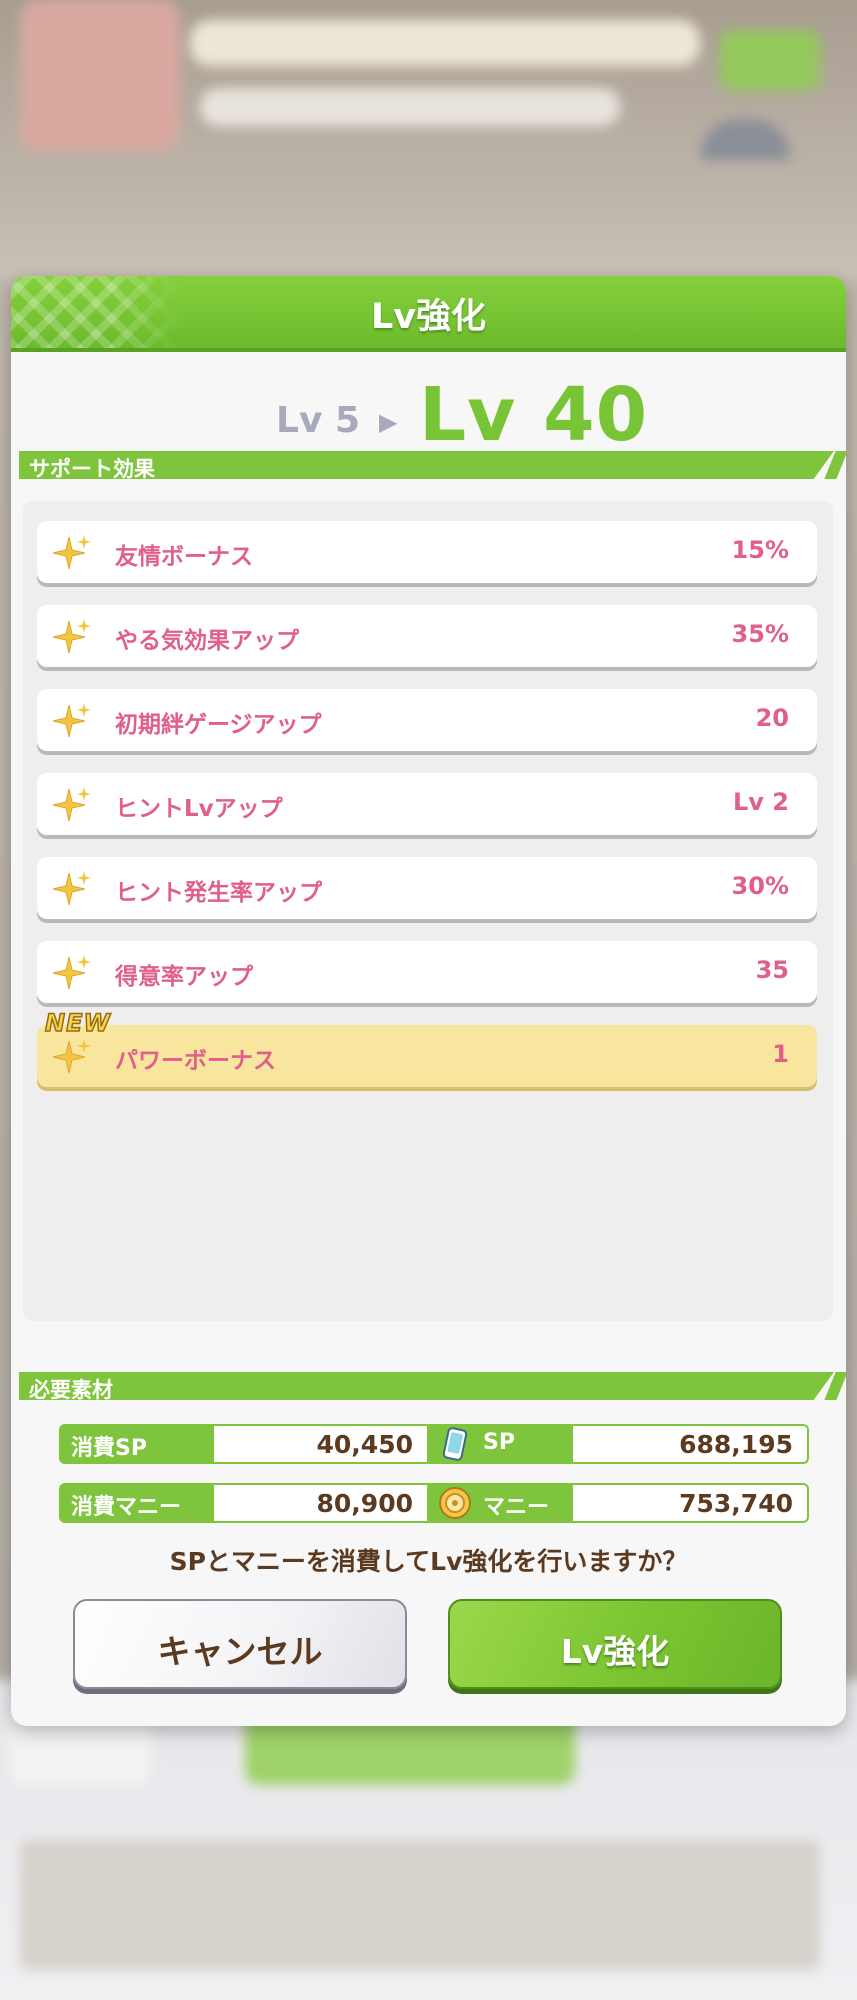 The height and width of the screenshot is (2000, 857). I want to click on effect-row: 初期絆ゲージアップ 20, so click(427, 720).